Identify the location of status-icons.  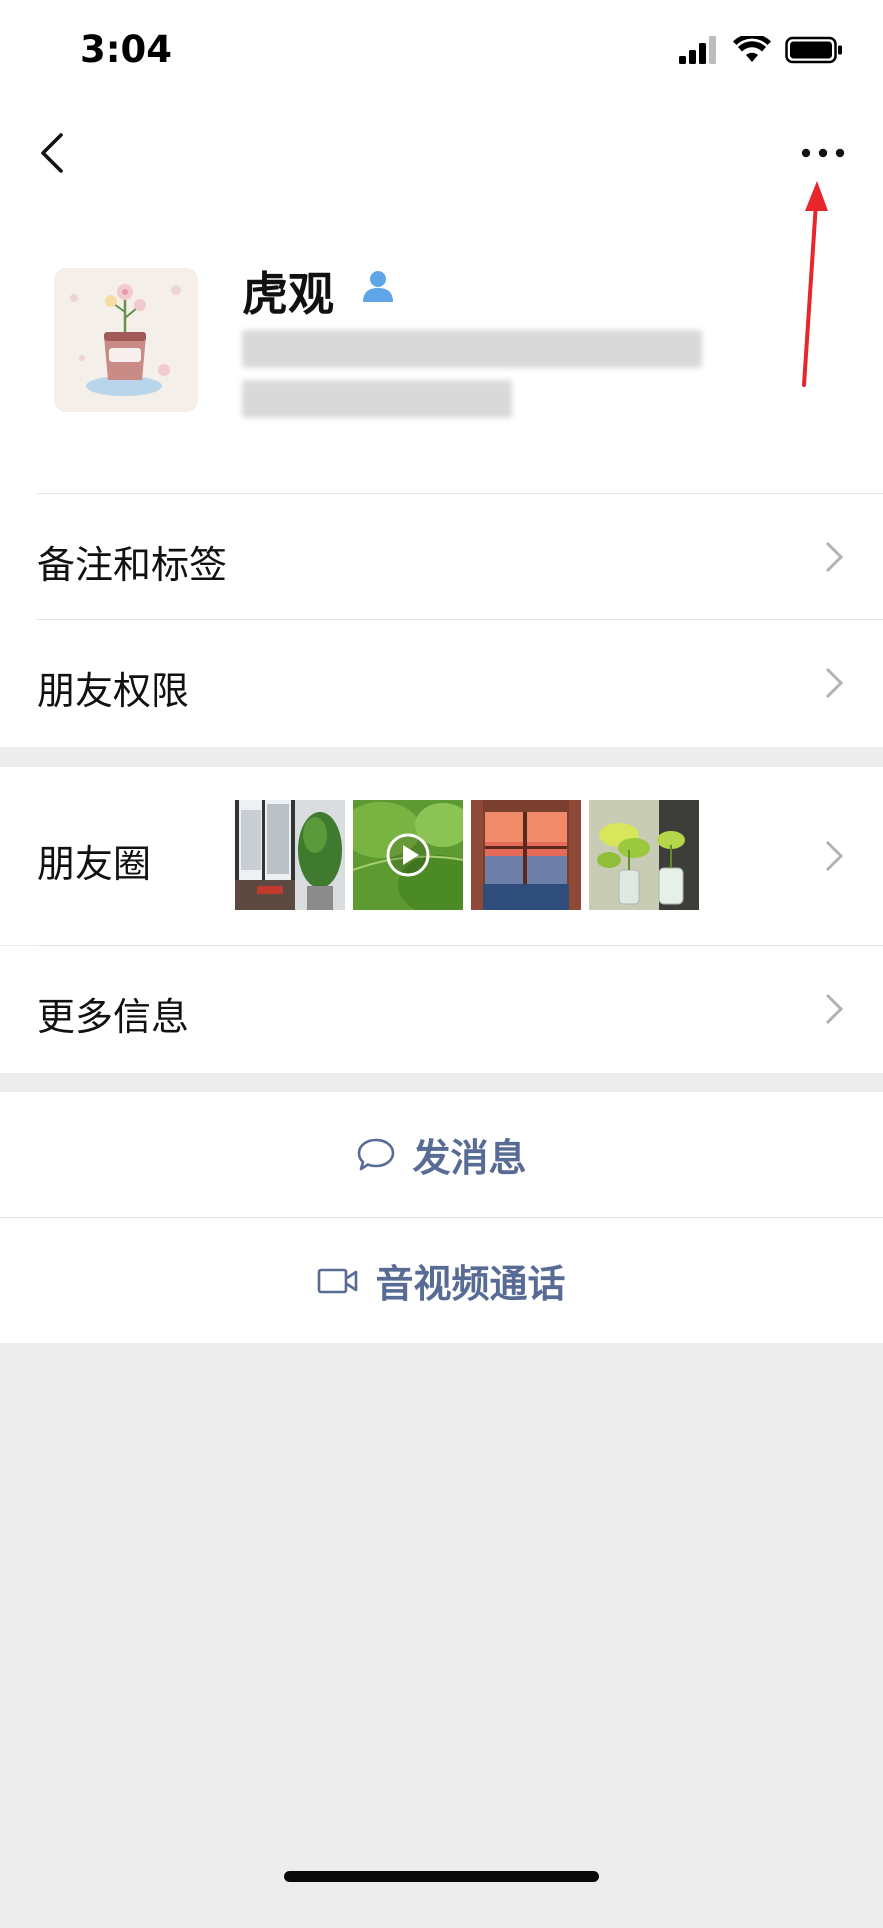
(761, 50).